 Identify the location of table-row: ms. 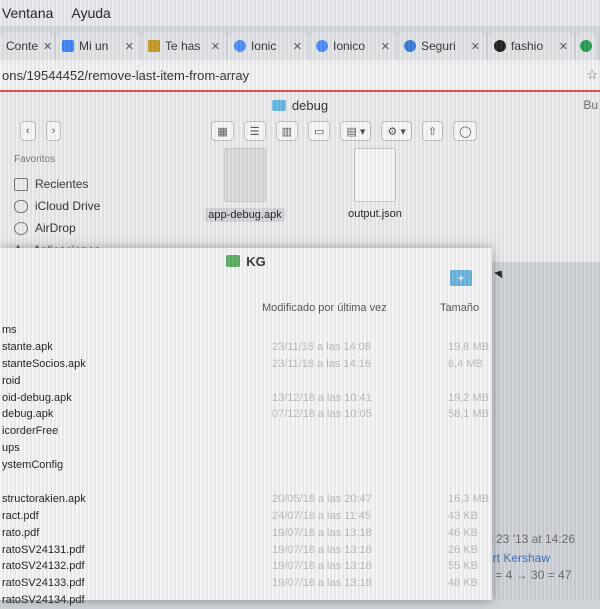
(246, 330).